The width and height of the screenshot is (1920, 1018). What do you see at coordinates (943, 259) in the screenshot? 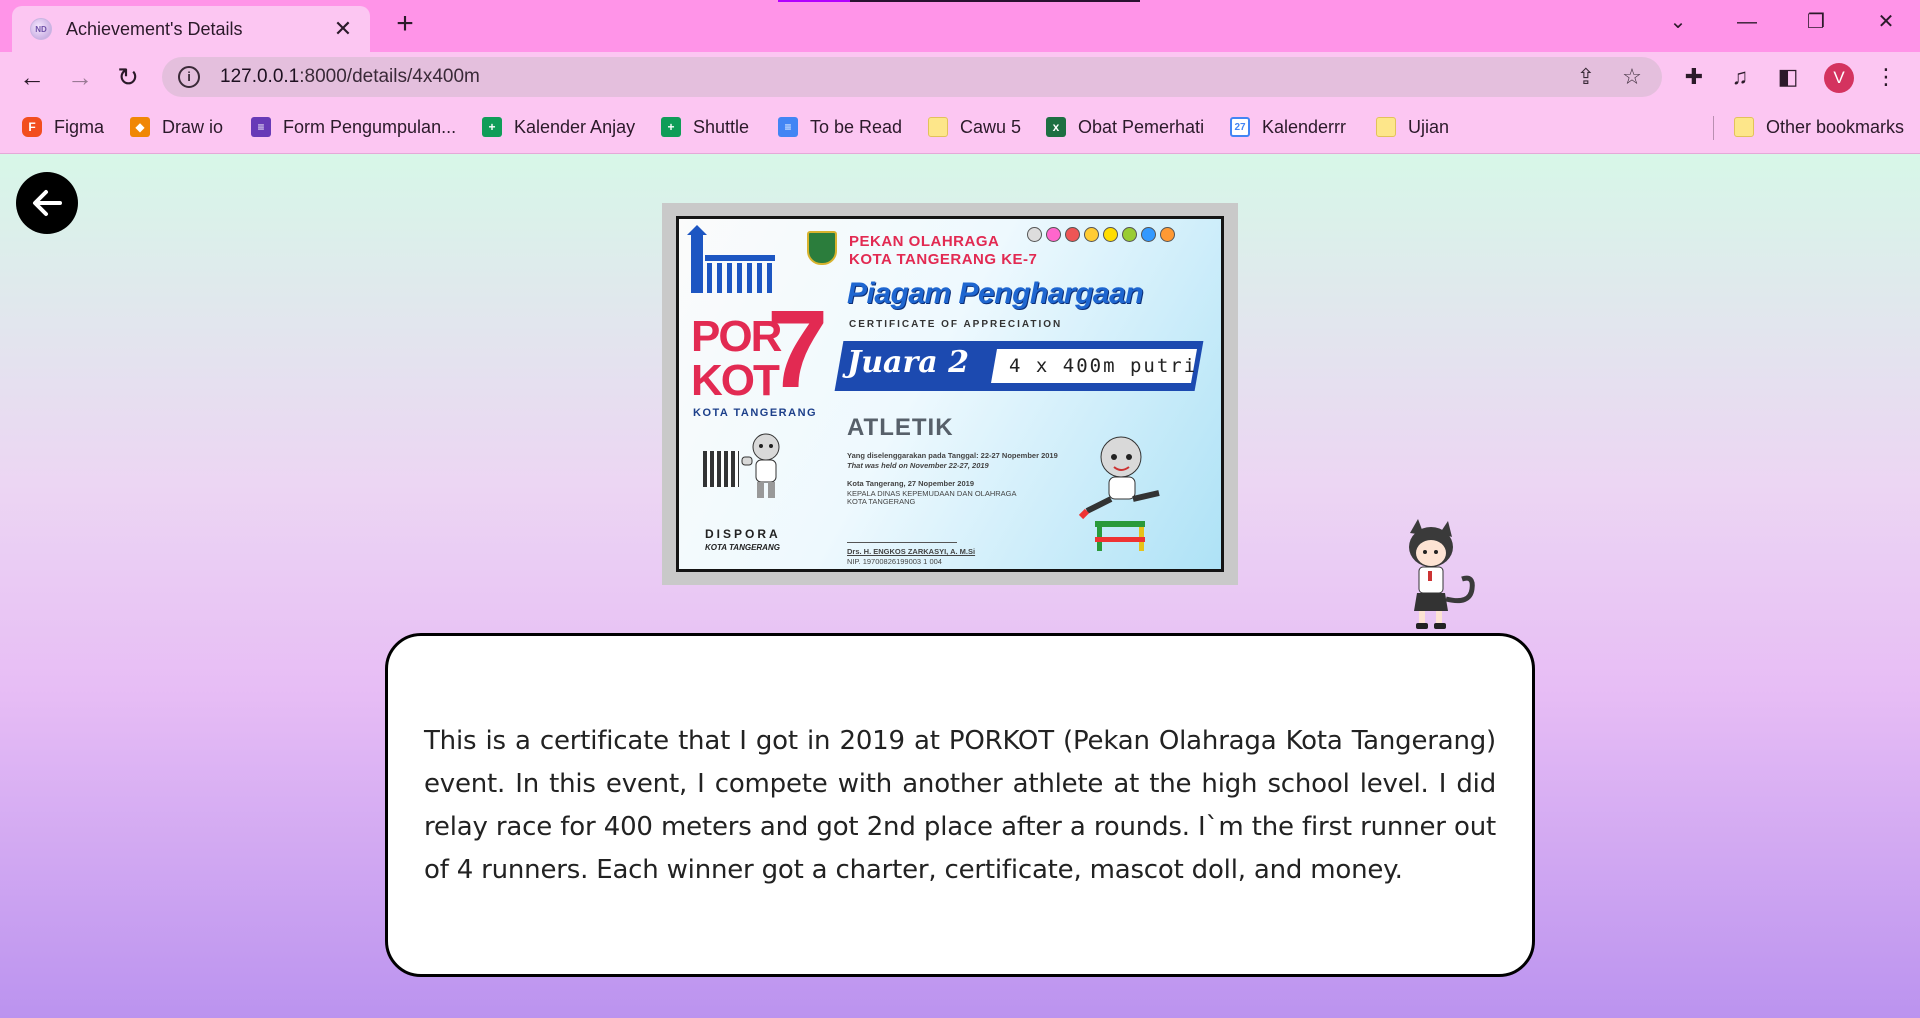
I see `certificate-header-line2: KOTA TANGERANG KE-7` at bounding box center [943, 259].